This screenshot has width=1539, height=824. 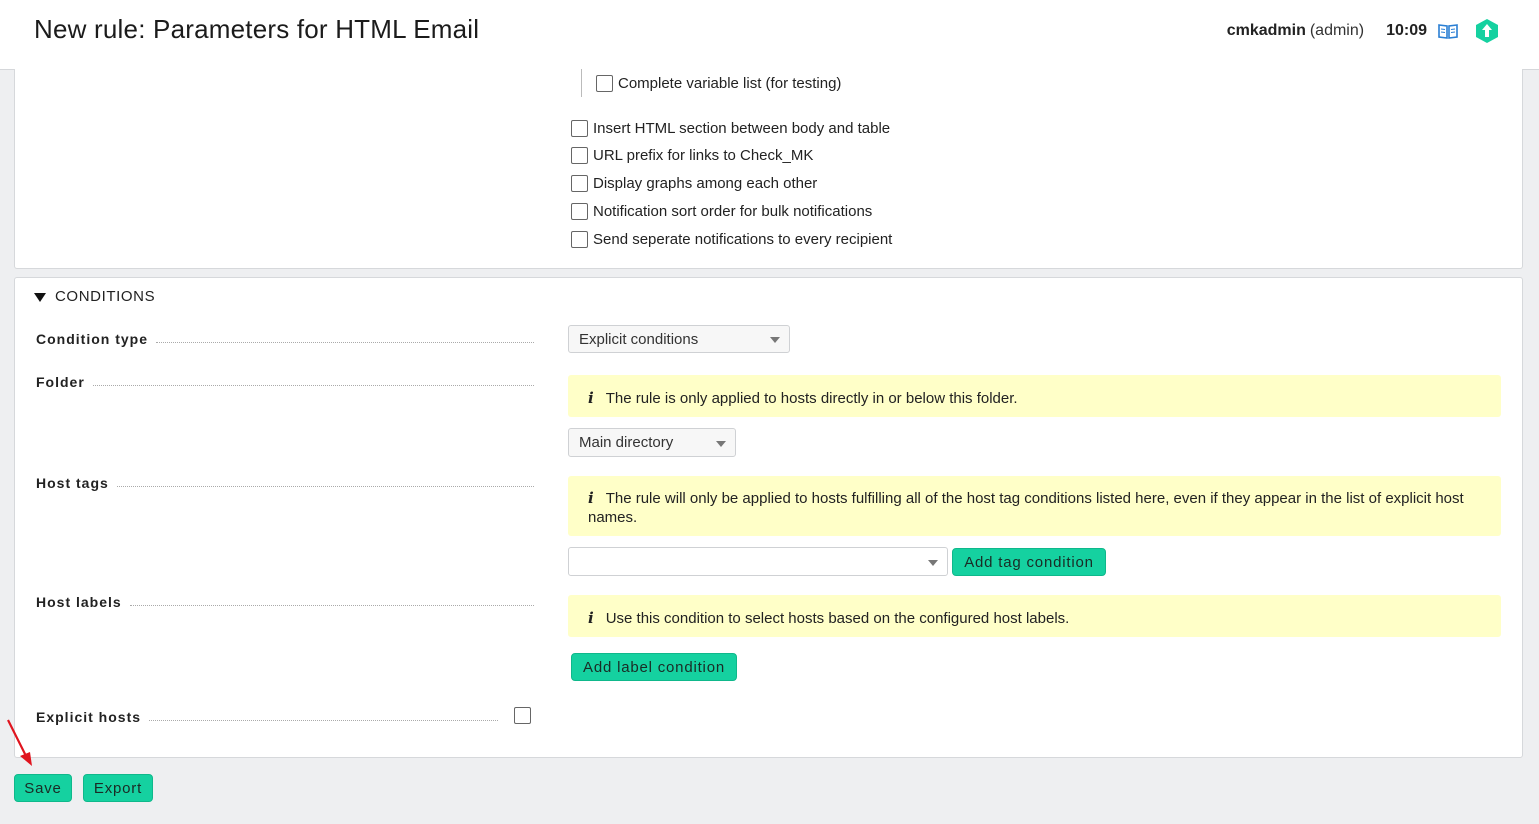 What do you see at coordinates (19, 742) in the screenshot?
I see `red-arrow-icon` at bounding box center [19, 742].